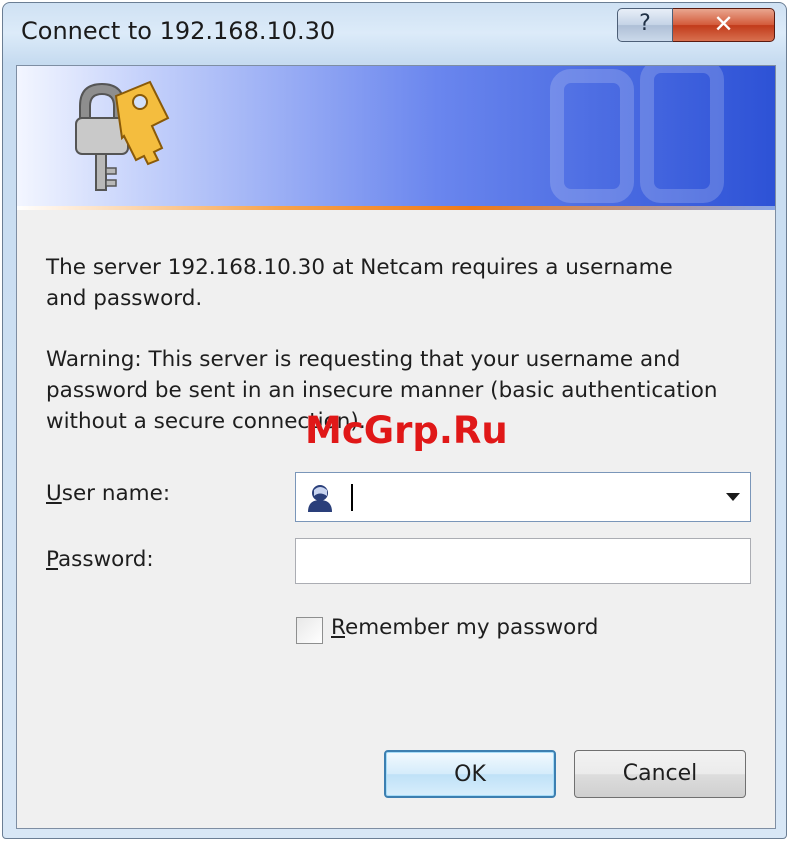 This screenshot has height=847, width=793. Describe the element at coordinates (106, 559) in the screenshot. I see `password-label-text: assword:` at that location.